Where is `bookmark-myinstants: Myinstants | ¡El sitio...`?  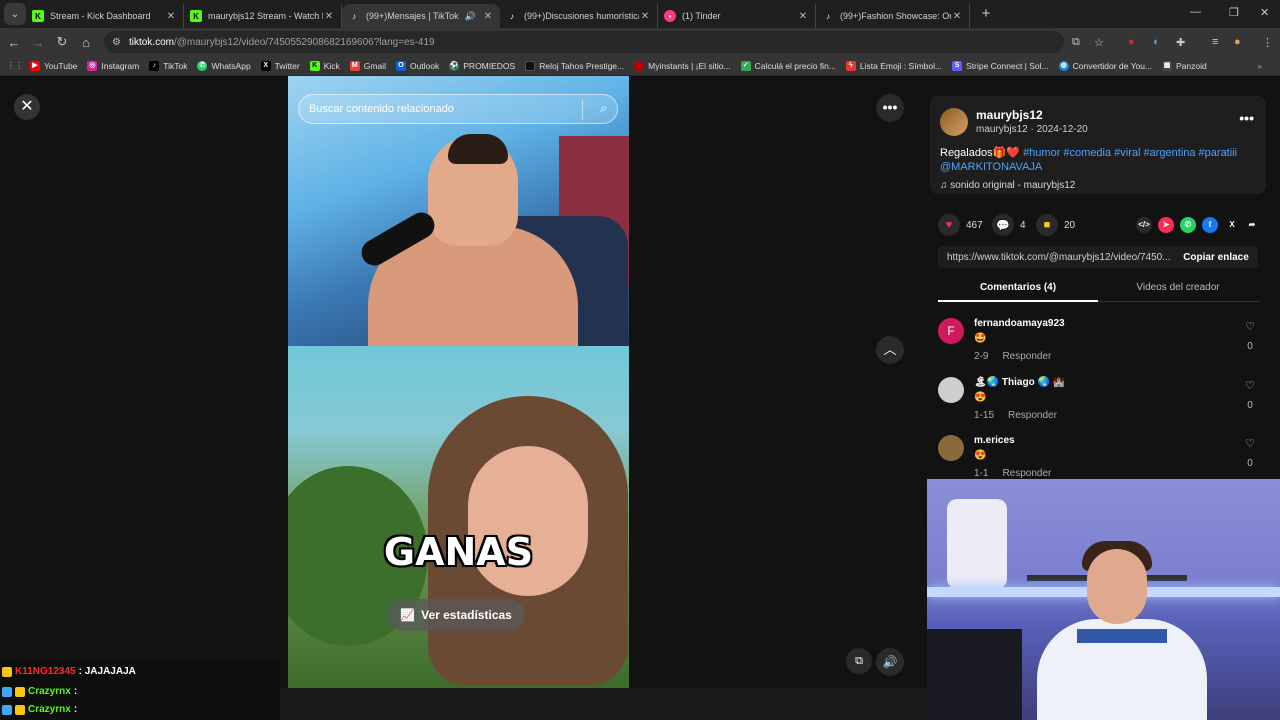
bookmark-myinstants: Myinstants | ¡El sitio... is located at coordinates (682, 65).